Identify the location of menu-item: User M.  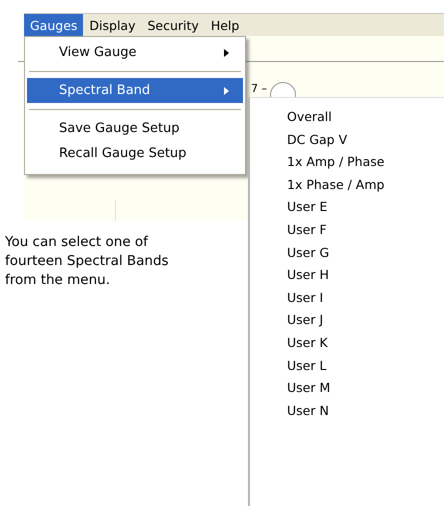
(308, 388).